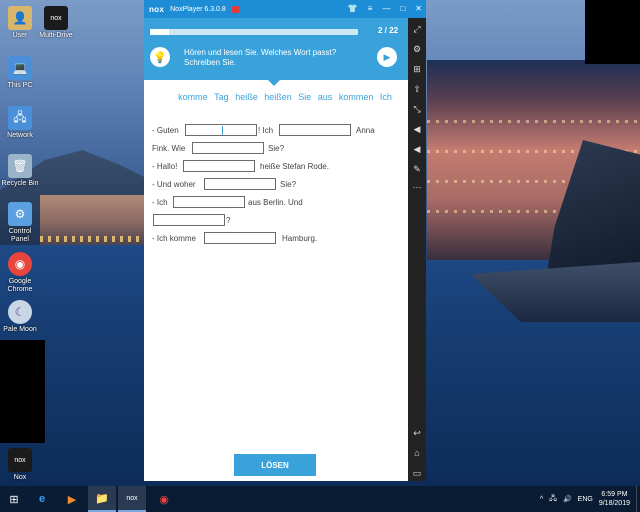  What do you see at coordinates (221, 97) in the screenshot?
I see `word-bank-item: Tag` at bounding box center [221, 97].